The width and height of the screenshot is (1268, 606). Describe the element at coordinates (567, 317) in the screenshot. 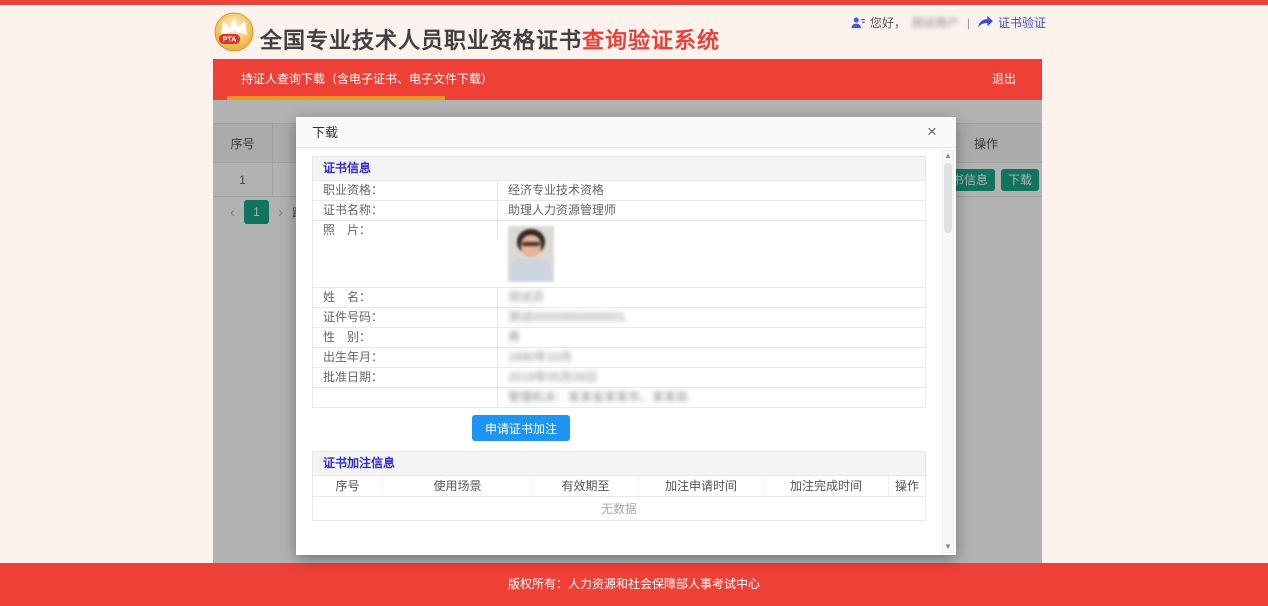

I see `field-value-masked: 测试00000000000001` at that location.